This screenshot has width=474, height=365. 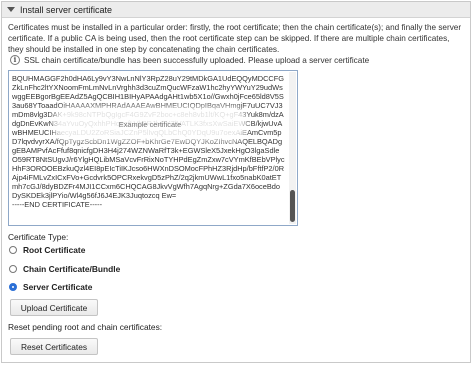 I want to click on info-icon: i, so click(x=15, y=60).